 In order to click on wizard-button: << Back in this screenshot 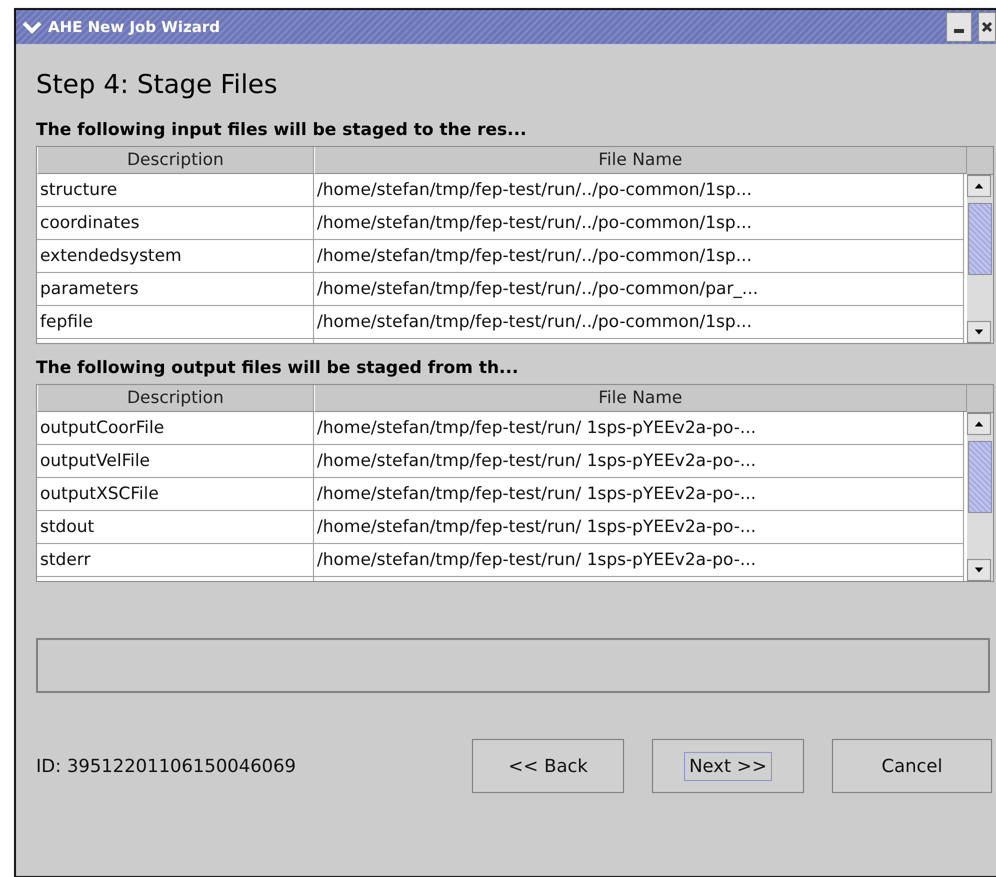, I will do `click(548, 766)`.